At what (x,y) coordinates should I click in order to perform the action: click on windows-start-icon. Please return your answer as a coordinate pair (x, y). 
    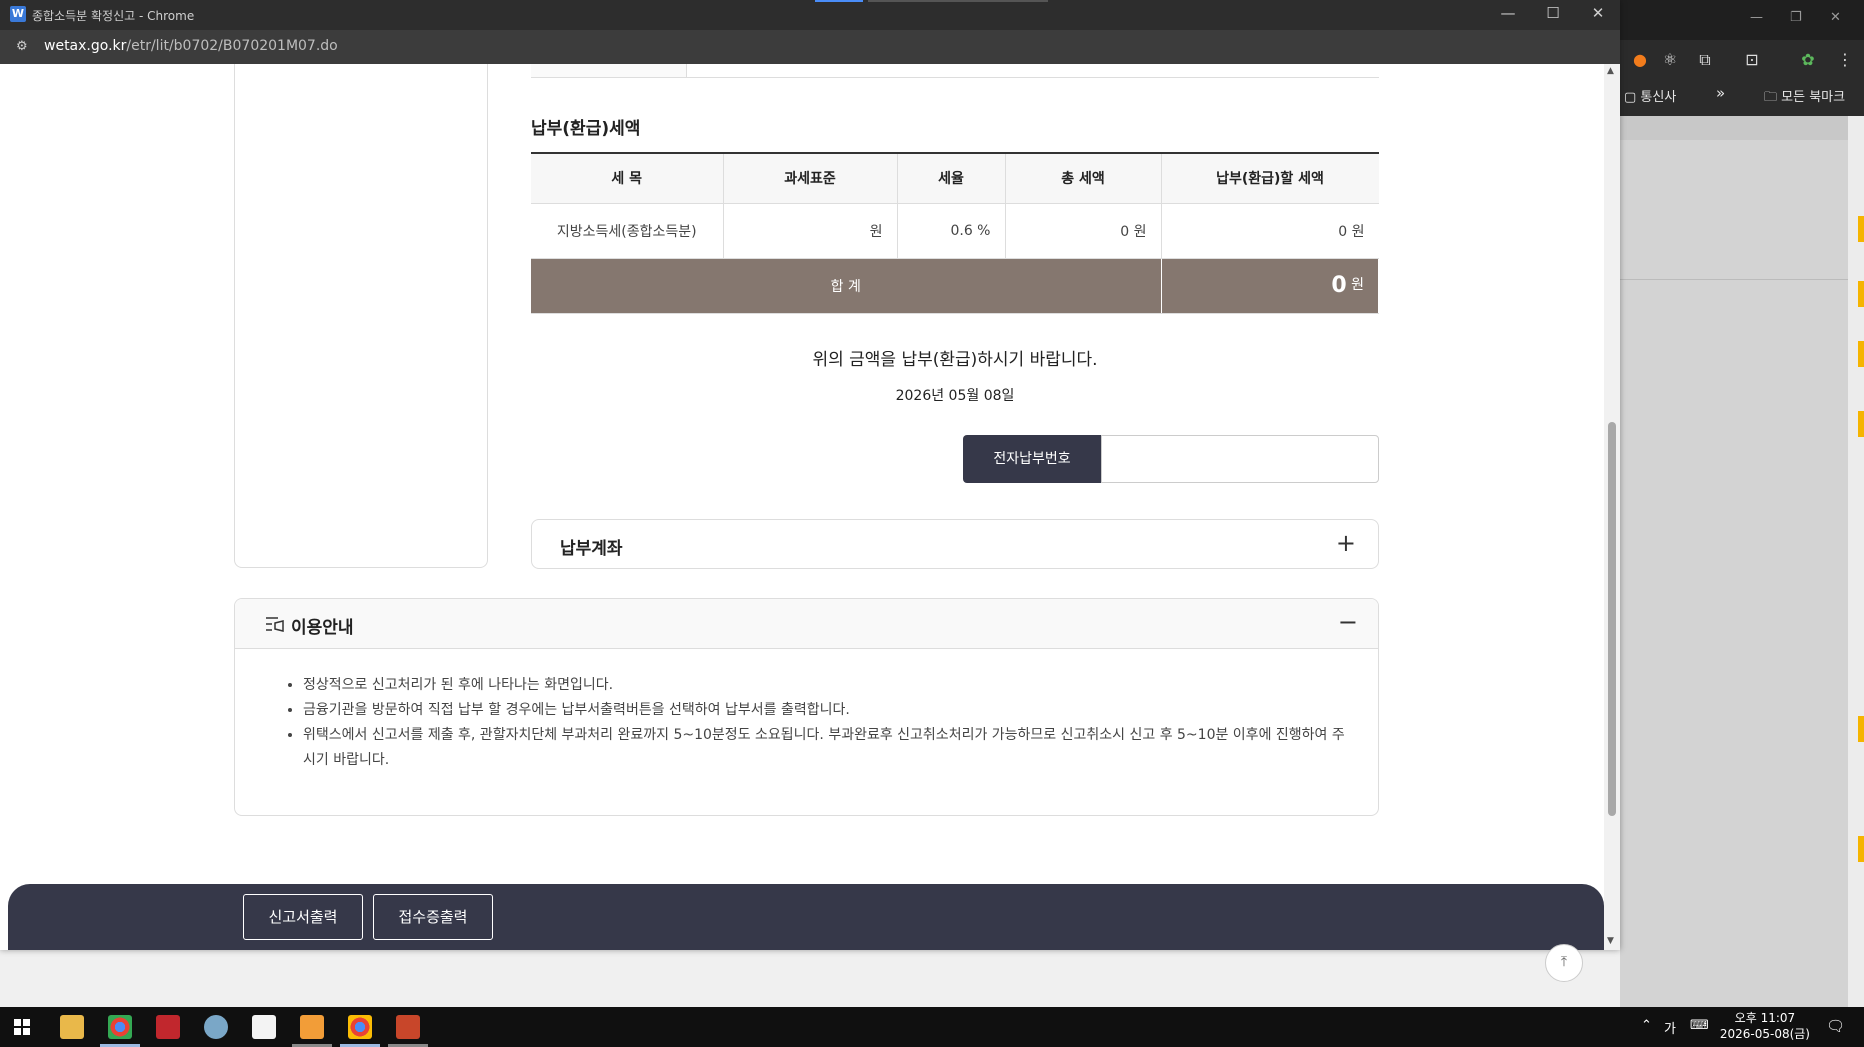
    Looking at the image, I should click on (22, 1027).